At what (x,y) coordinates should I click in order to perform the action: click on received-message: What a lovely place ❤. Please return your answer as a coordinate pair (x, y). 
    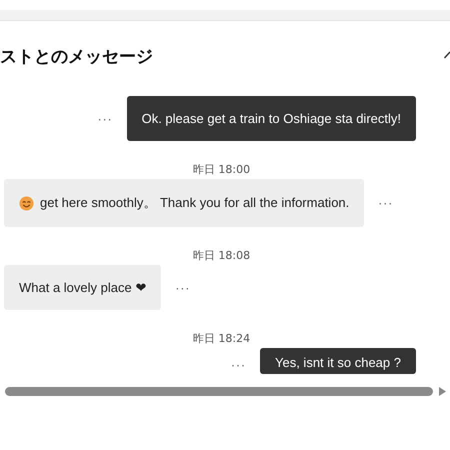
    Looking at the image, I should click on (83, 287).